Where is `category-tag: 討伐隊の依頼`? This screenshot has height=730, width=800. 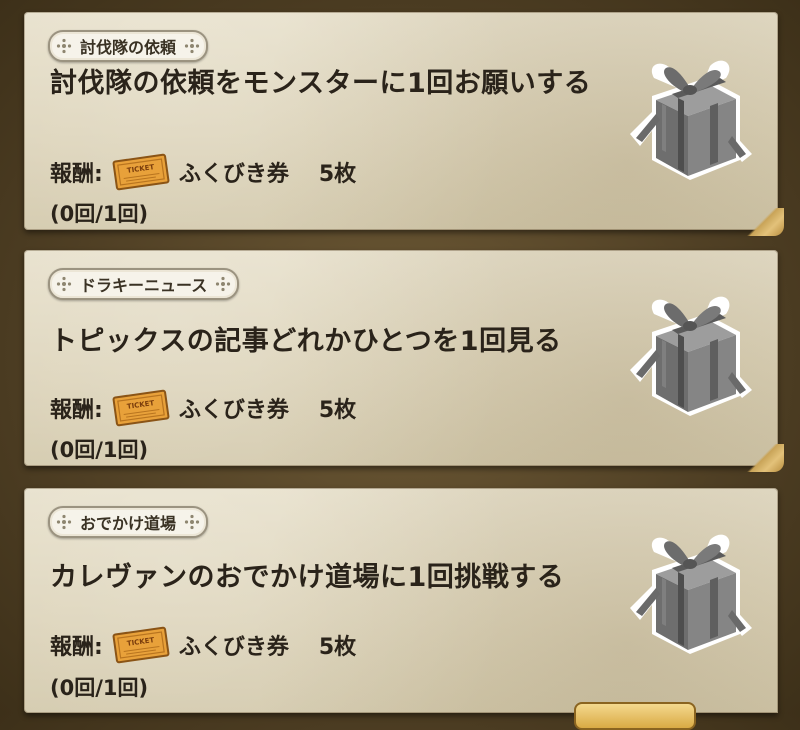 category-tag: 討伐隊の依頼 is located at coordinates (128, 46).